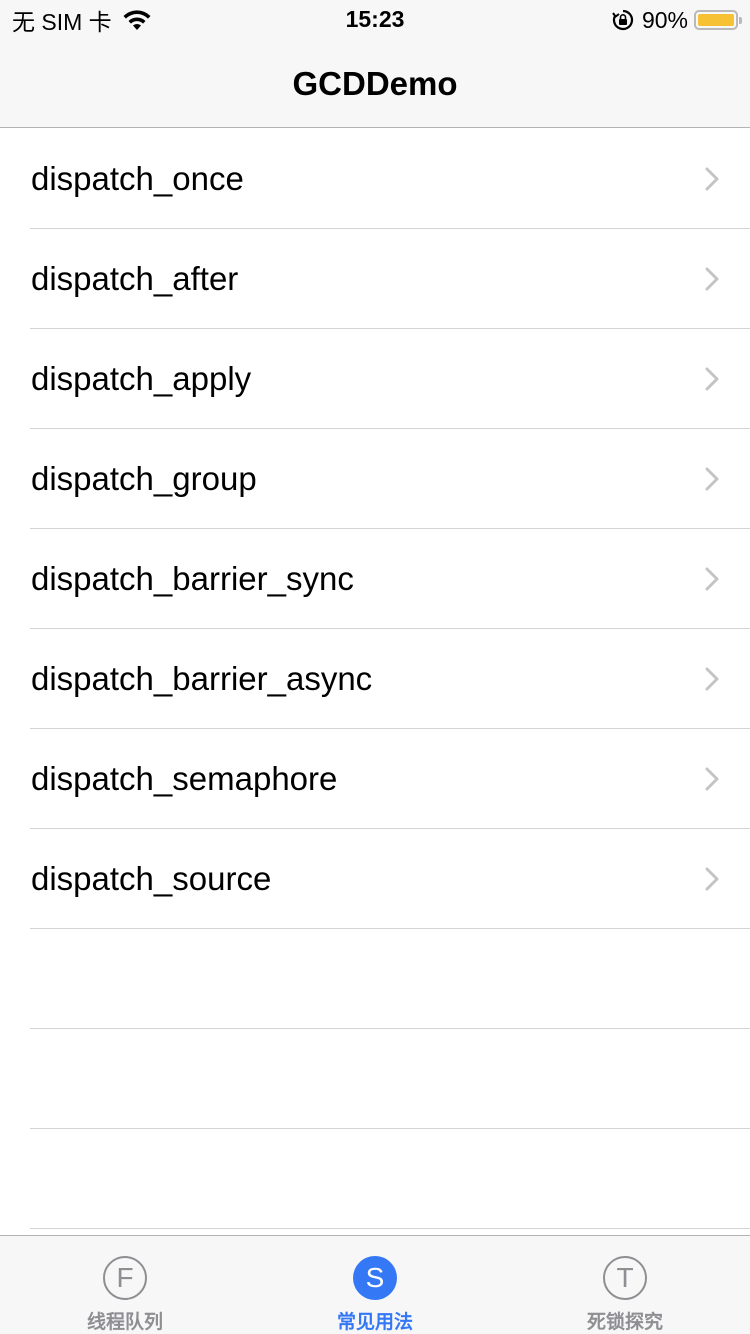  I want to click on list-item-label: dispatch_source, so click(151, 878).